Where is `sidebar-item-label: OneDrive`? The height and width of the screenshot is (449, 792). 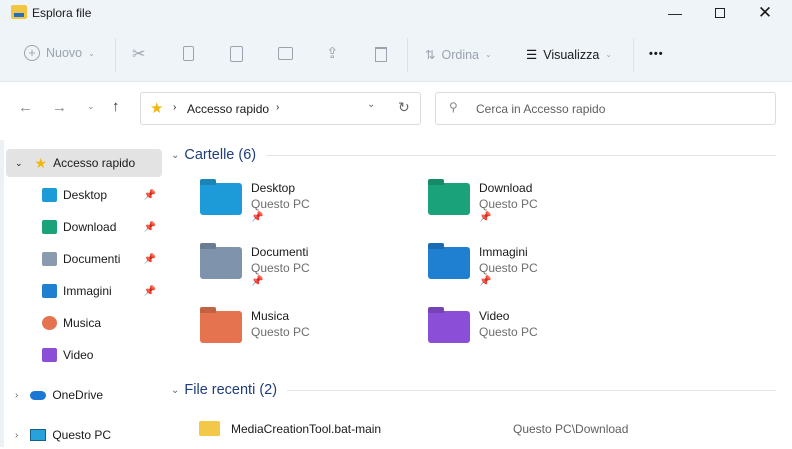
sidebar-item-label: OneDrive is located at coordinates (78, 395).